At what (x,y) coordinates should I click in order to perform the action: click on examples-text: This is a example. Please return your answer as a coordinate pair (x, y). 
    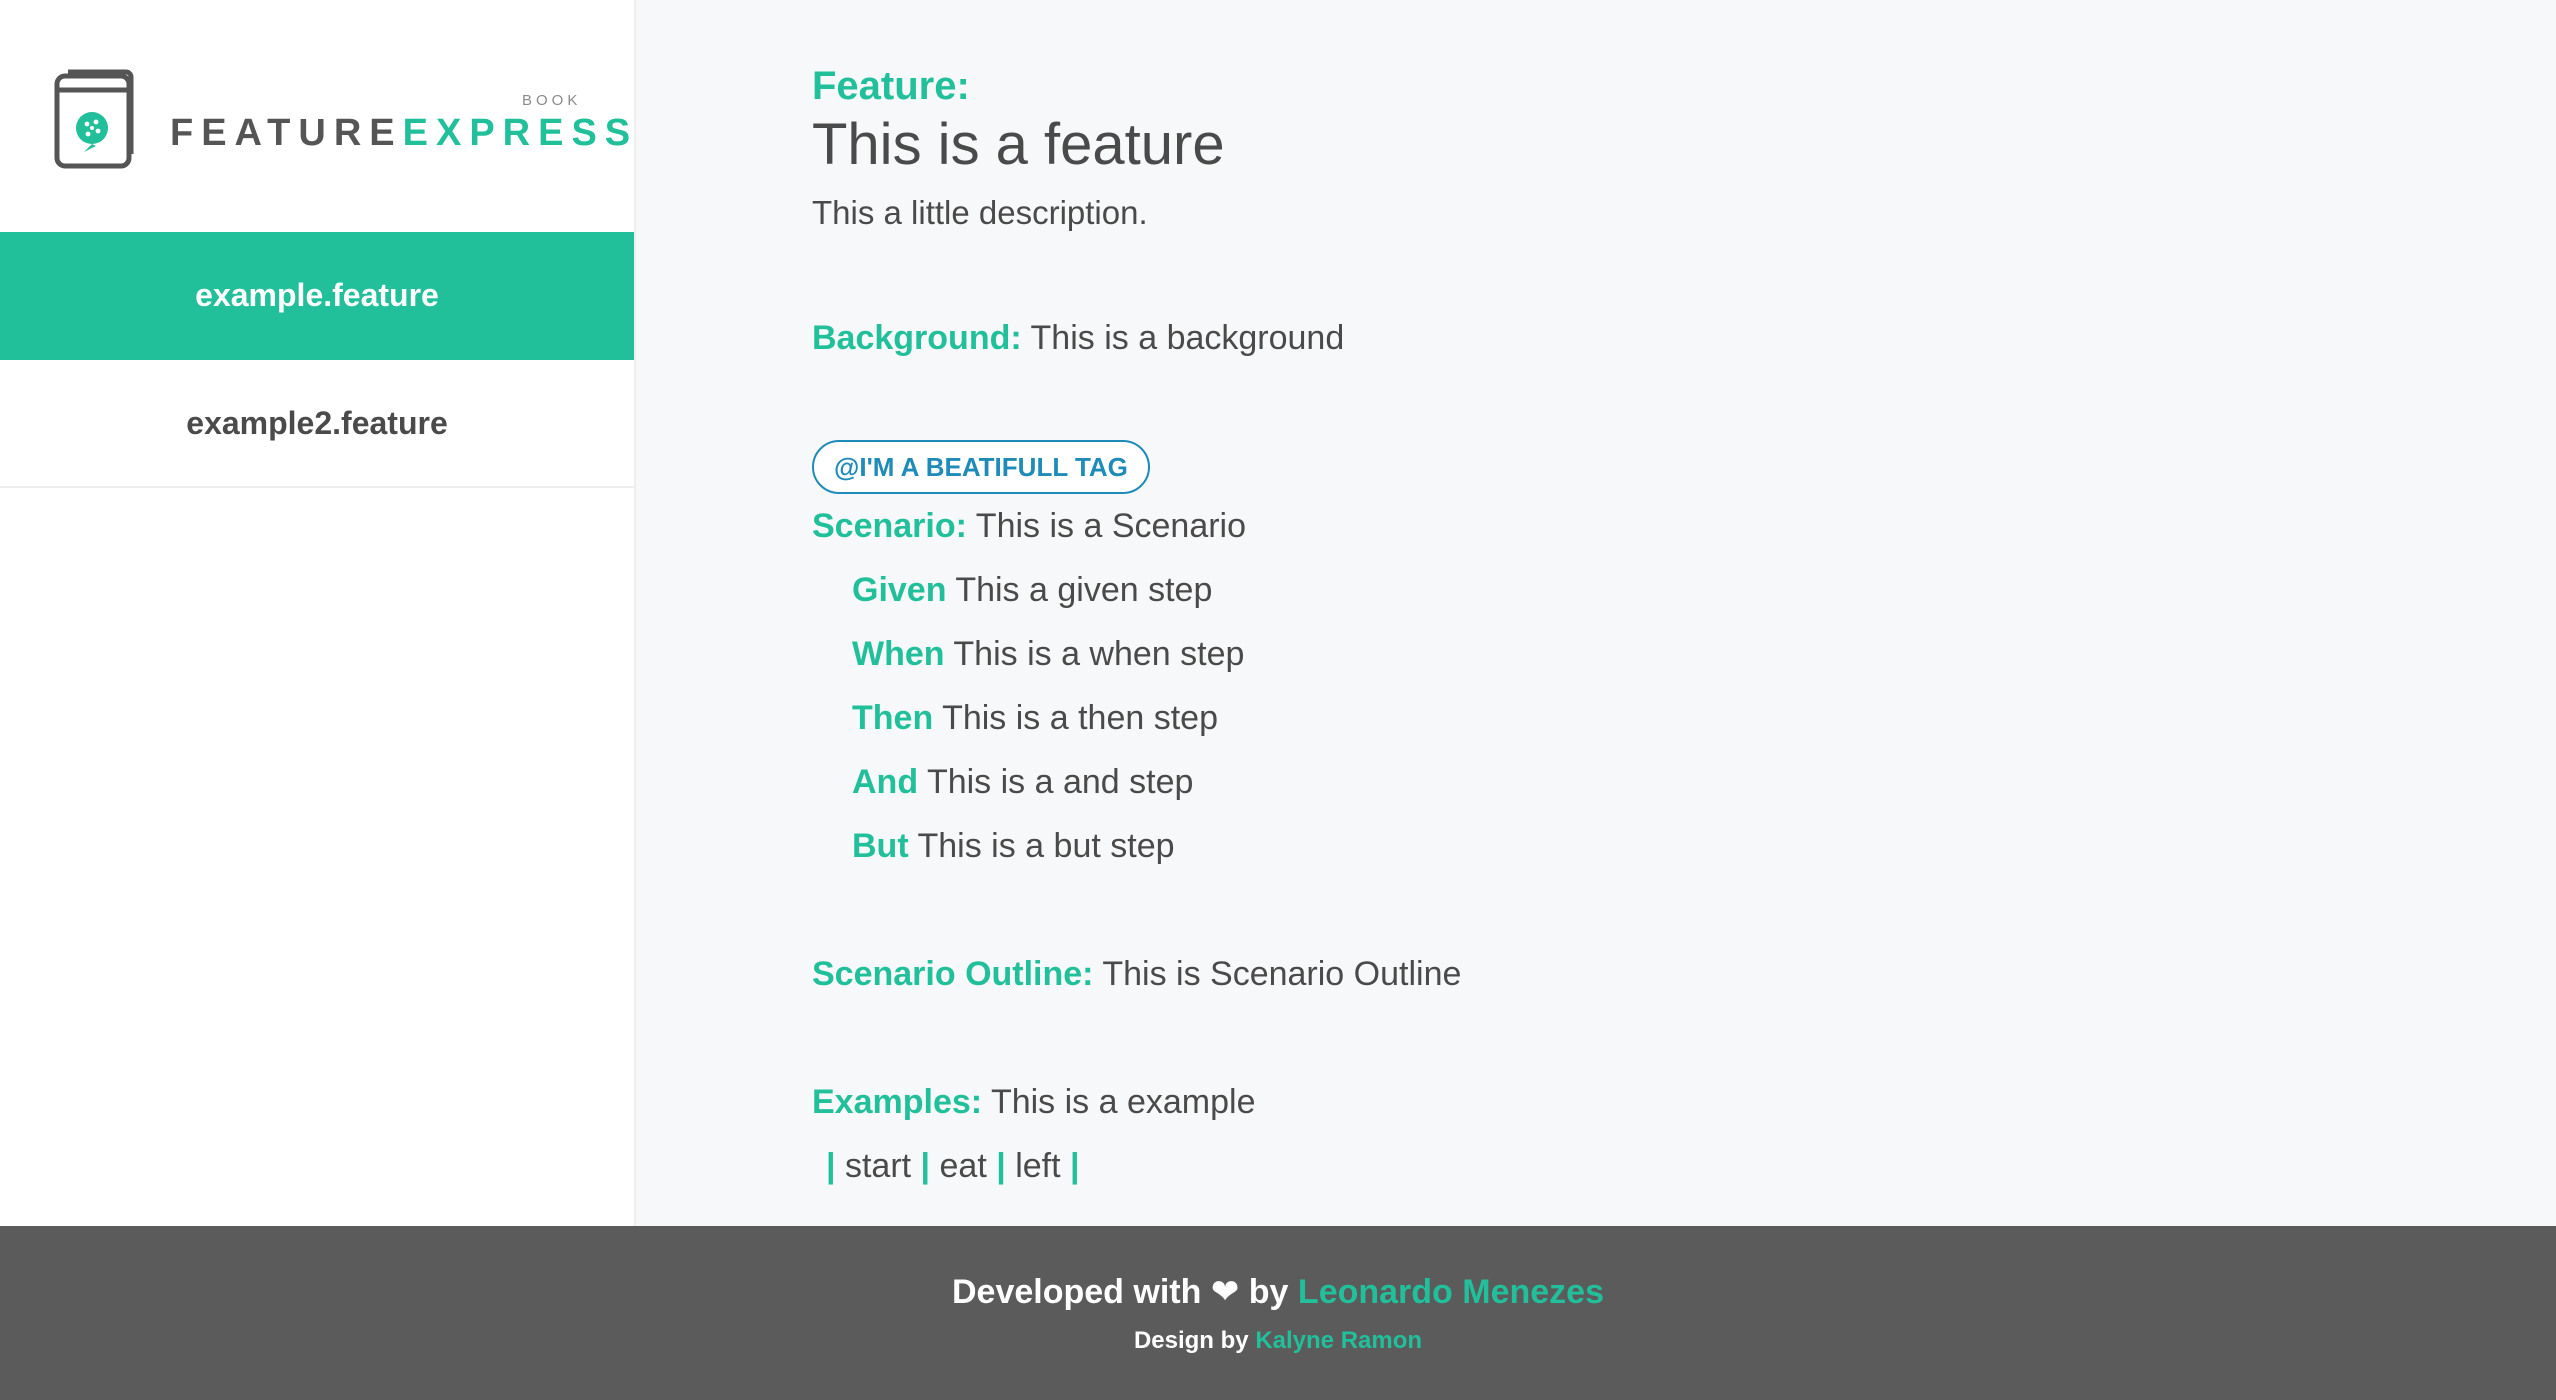
    Looking at the image, I should click on (1123, 1102).